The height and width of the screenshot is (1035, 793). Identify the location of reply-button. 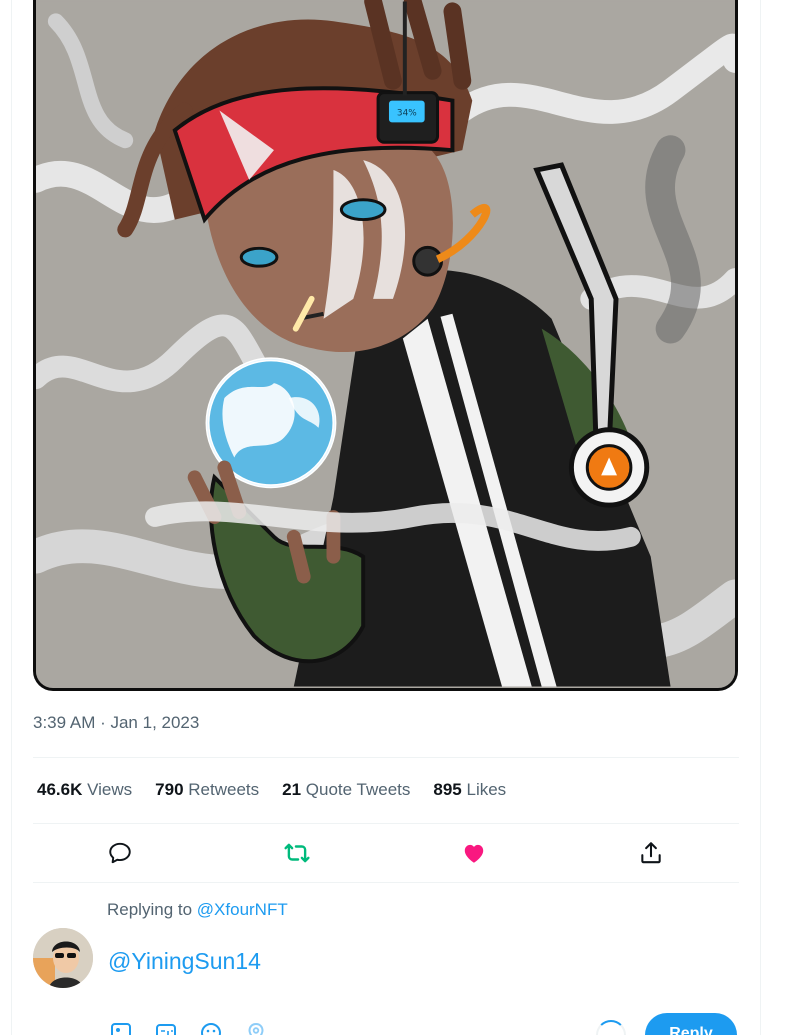
(120, 853).